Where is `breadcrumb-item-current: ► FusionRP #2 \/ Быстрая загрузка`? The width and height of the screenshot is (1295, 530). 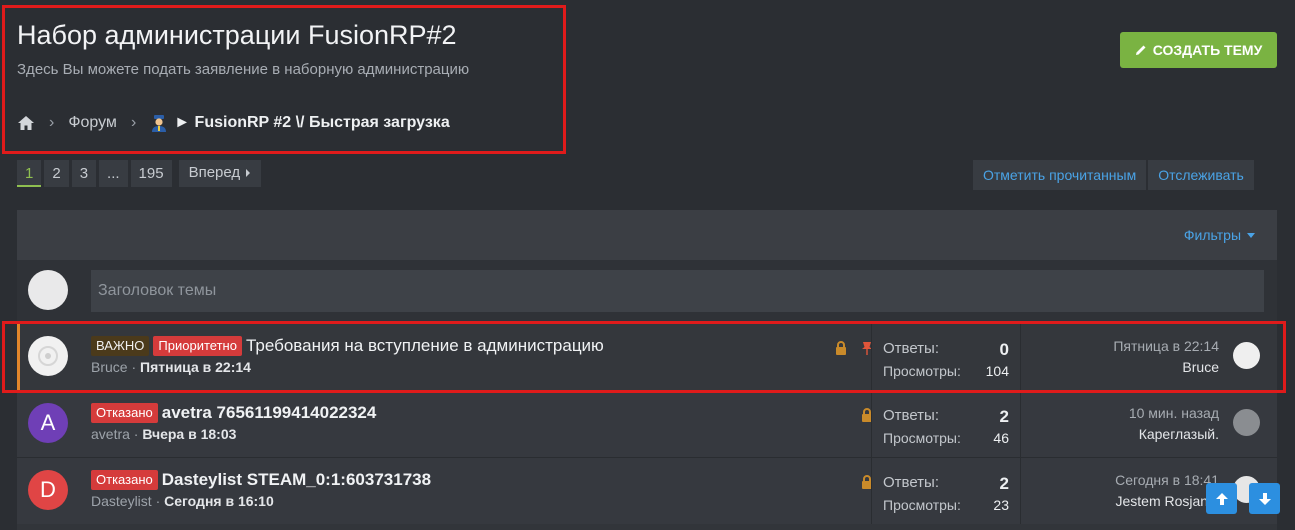 breadcrumb-item-current: ► FusionRP #2 \/ Быстрая загрузка is located at coordinates (300, 123).